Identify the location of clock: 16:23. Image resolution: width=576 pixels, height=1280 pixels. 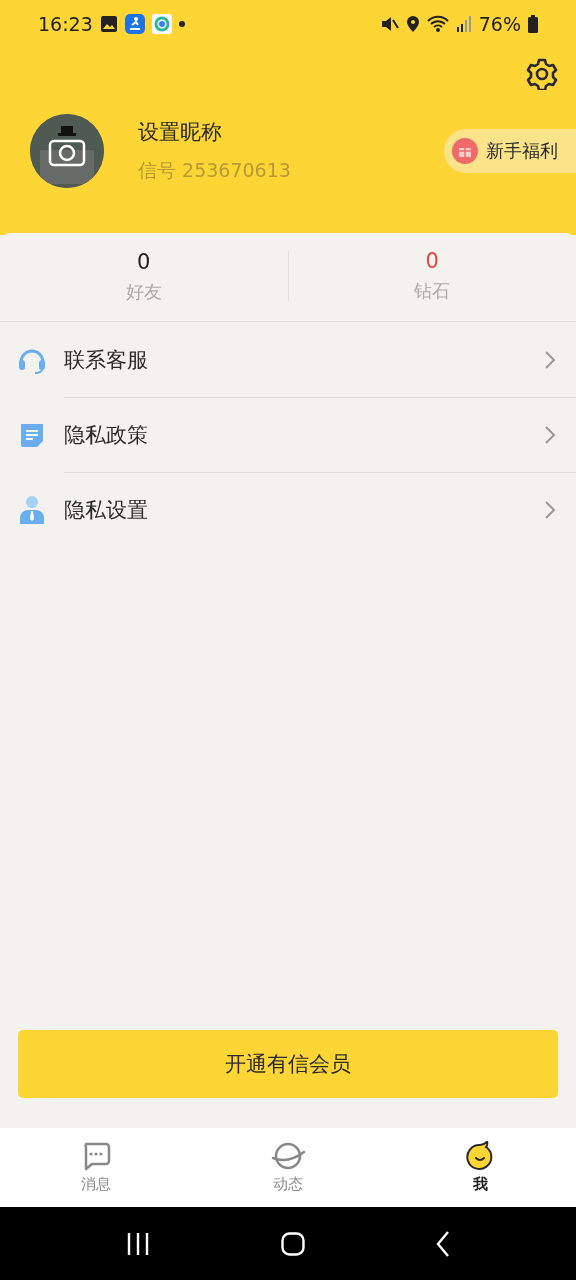
(65, 24).